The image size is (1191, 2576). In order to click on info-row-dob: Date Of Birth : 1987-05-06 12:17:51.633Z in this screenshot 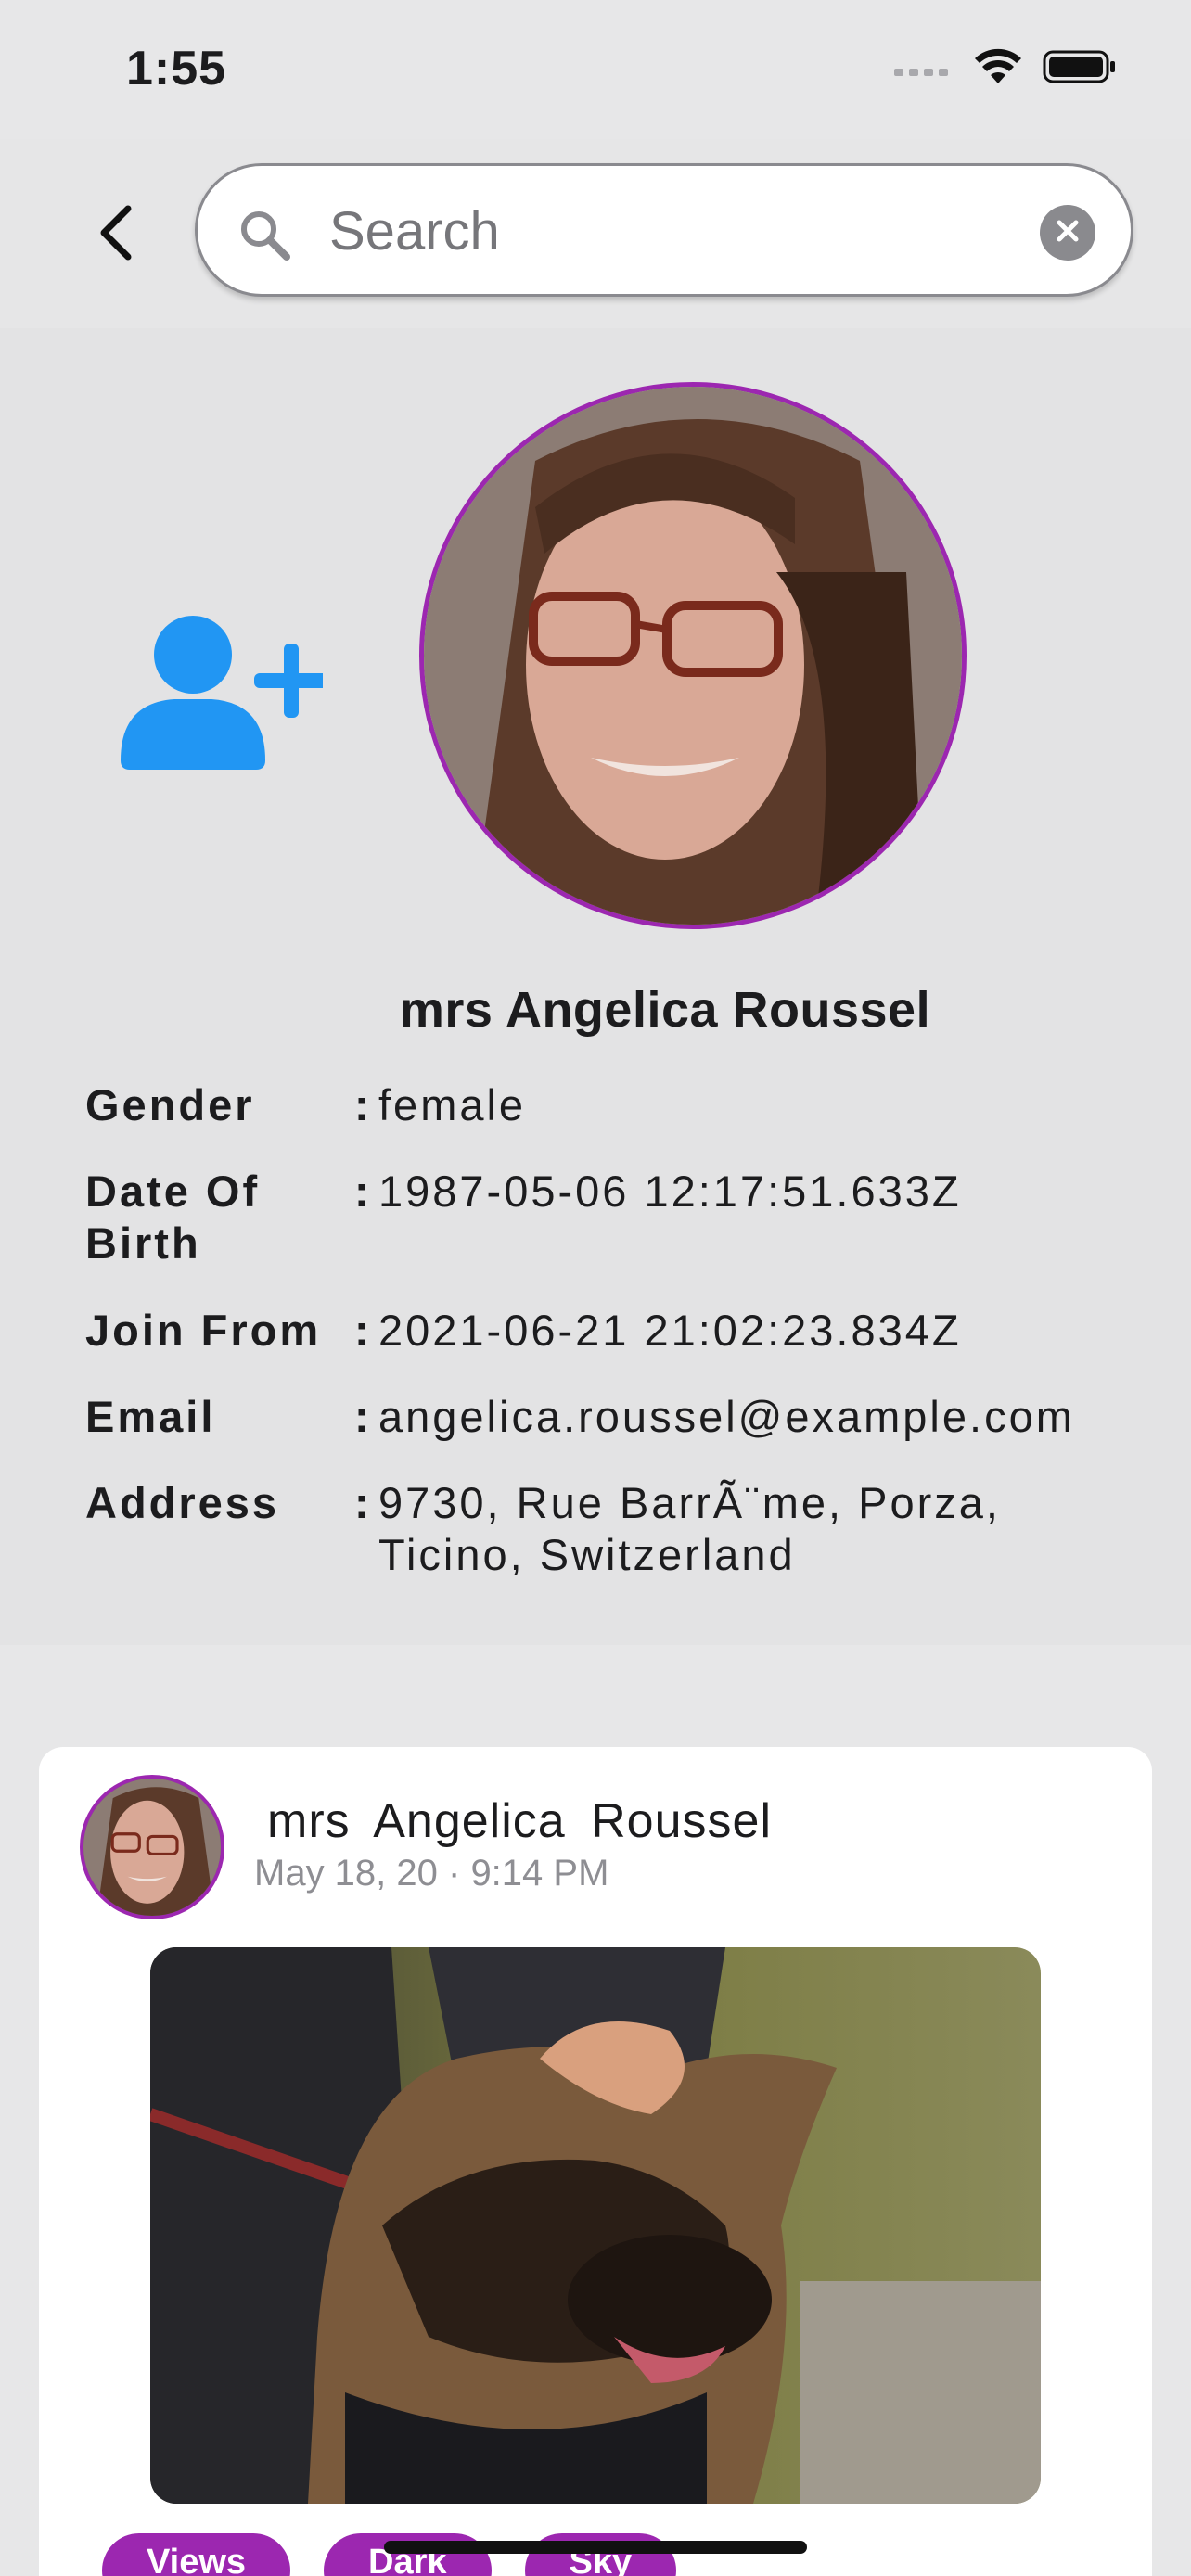, I will do `click(621, 1217)`.